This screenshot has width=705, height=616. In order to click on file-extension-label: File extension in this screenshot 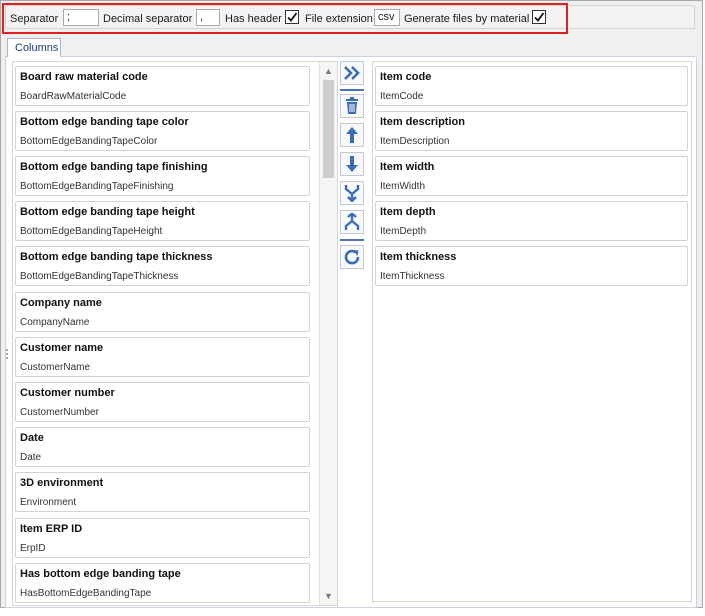, I will do `click(339, 19)`.